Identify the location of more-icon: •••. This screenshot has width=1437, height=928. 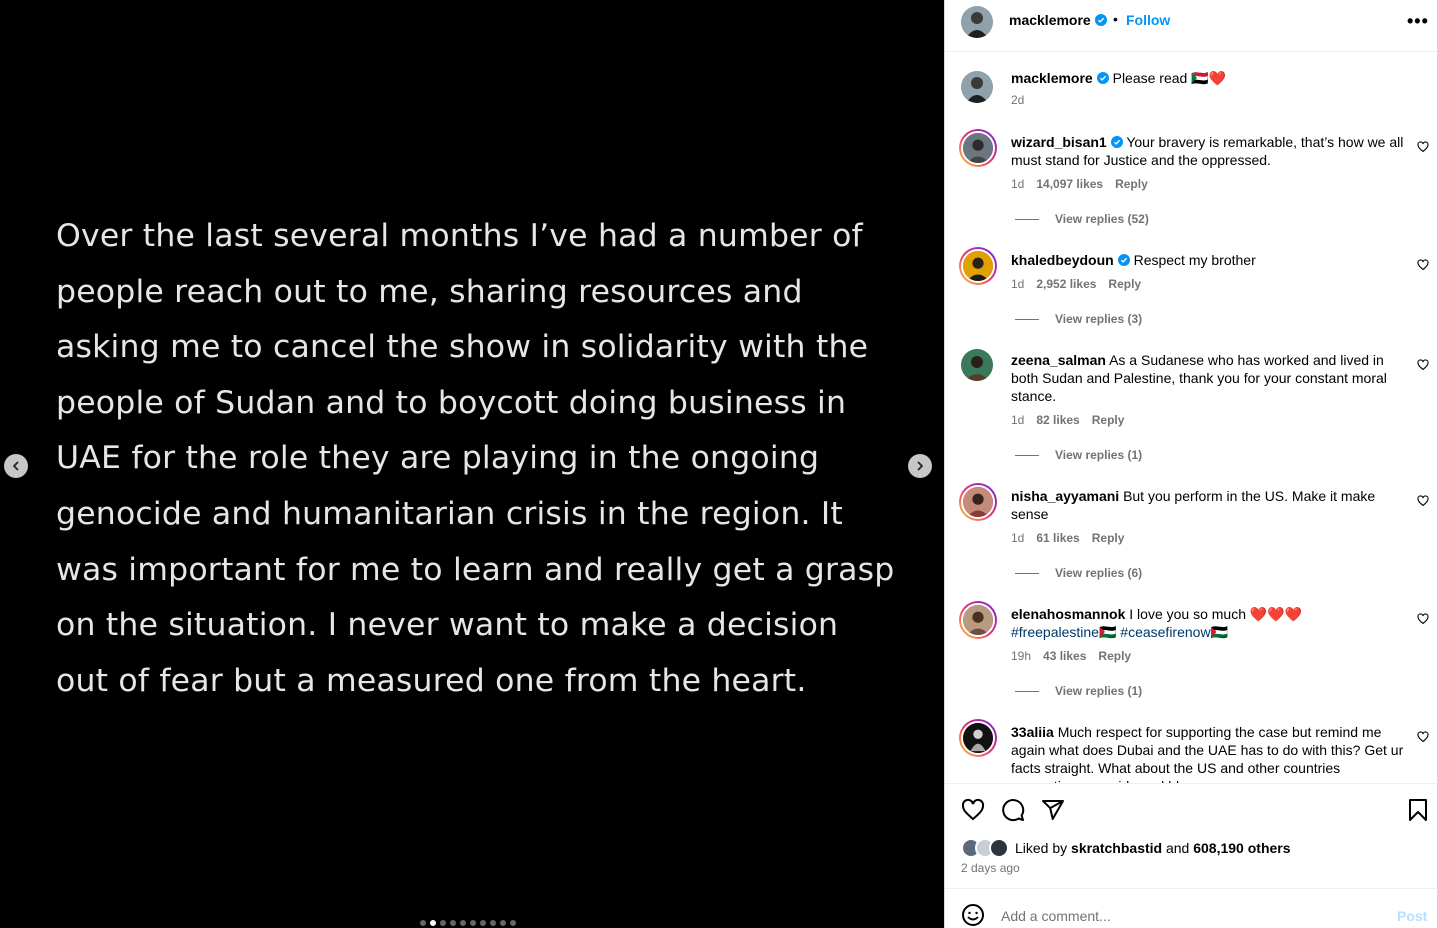
(1418, 21).